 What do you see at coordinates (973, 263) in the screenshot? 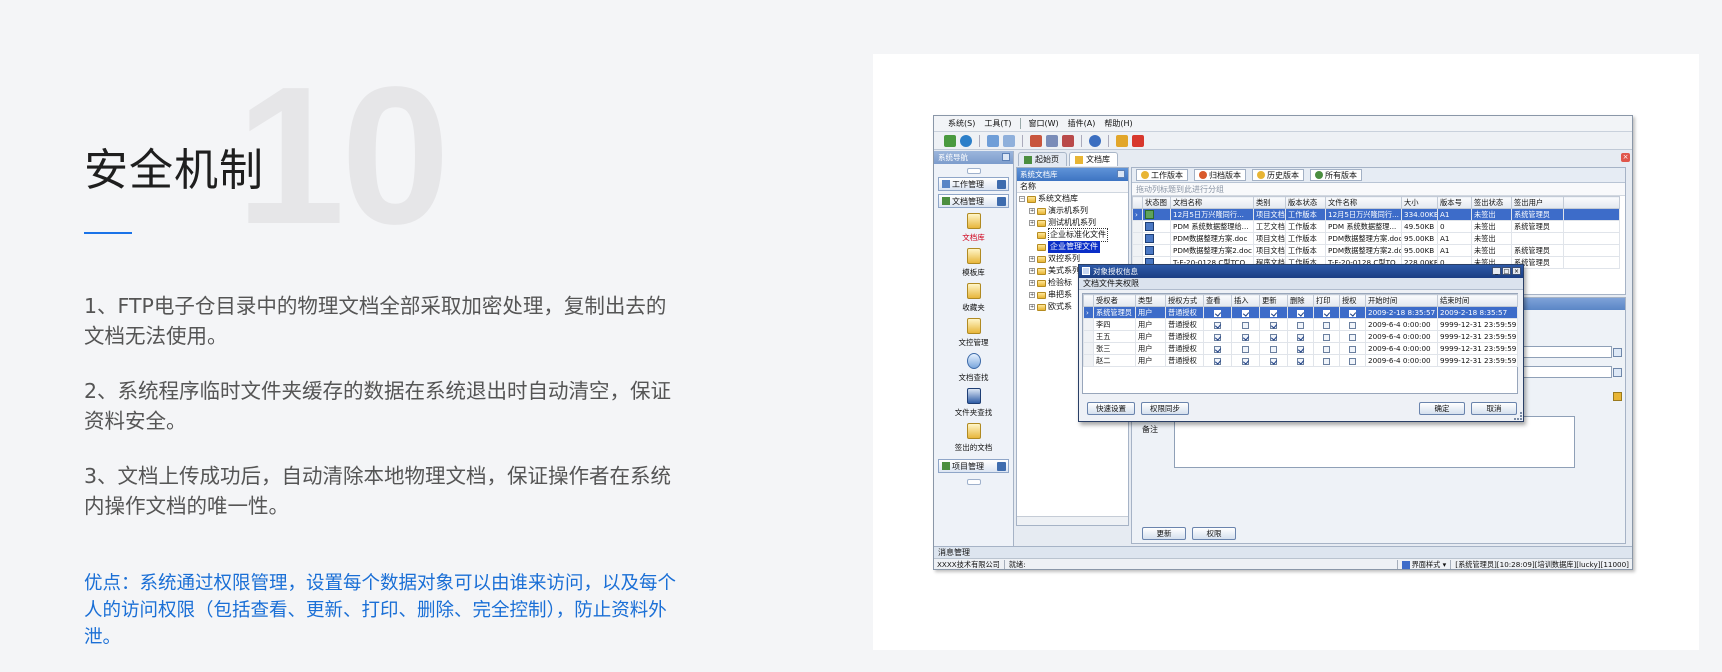
I see `sidebar-item-templates: 模板库` at bounding box center [973, 263].